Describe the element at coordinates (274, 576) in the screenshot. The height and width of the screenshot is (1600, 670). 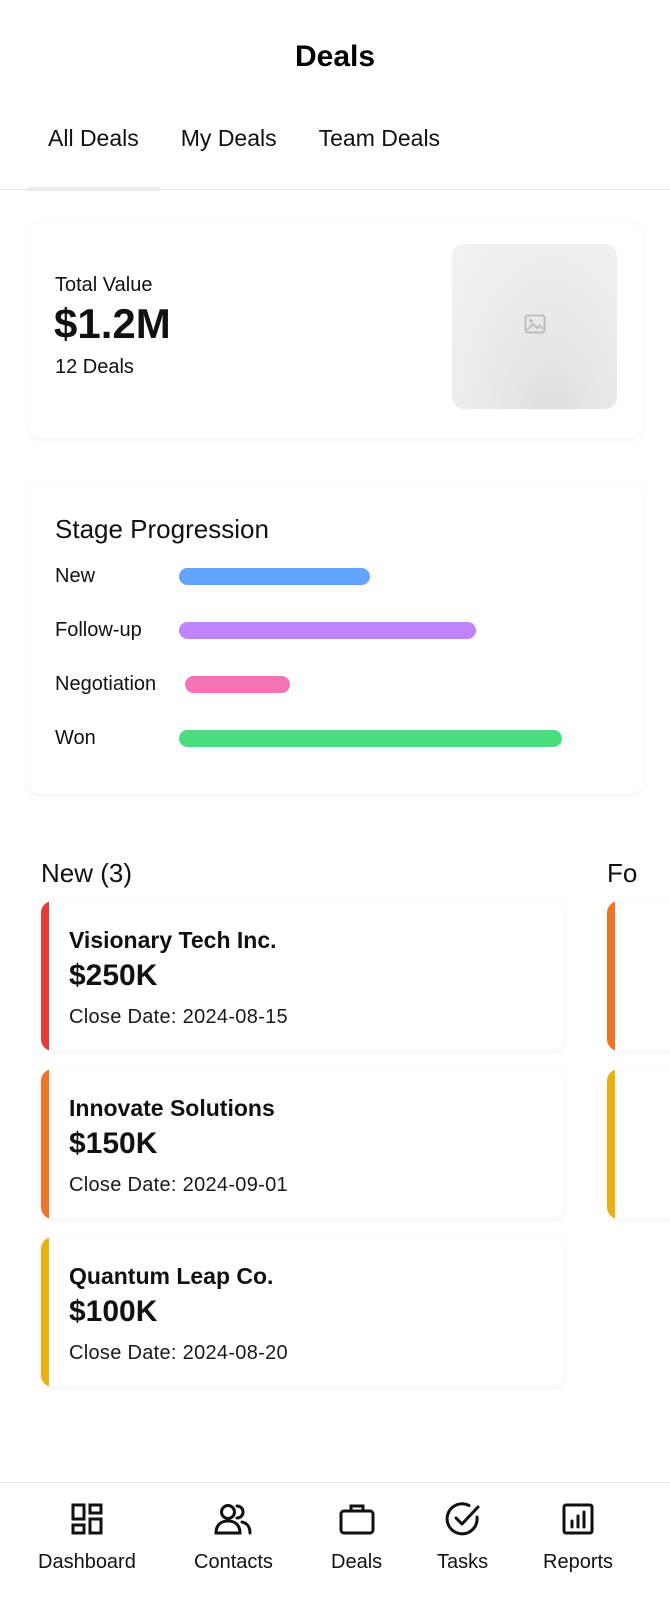
I see `stage-bar-new` at that location.